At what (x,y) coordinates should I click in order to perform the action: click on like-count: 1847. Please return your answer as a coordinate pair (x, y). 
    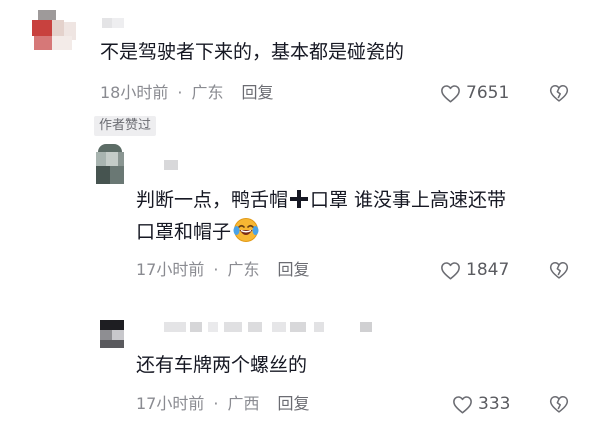
    Looking at the image, I should click on (488, 270).